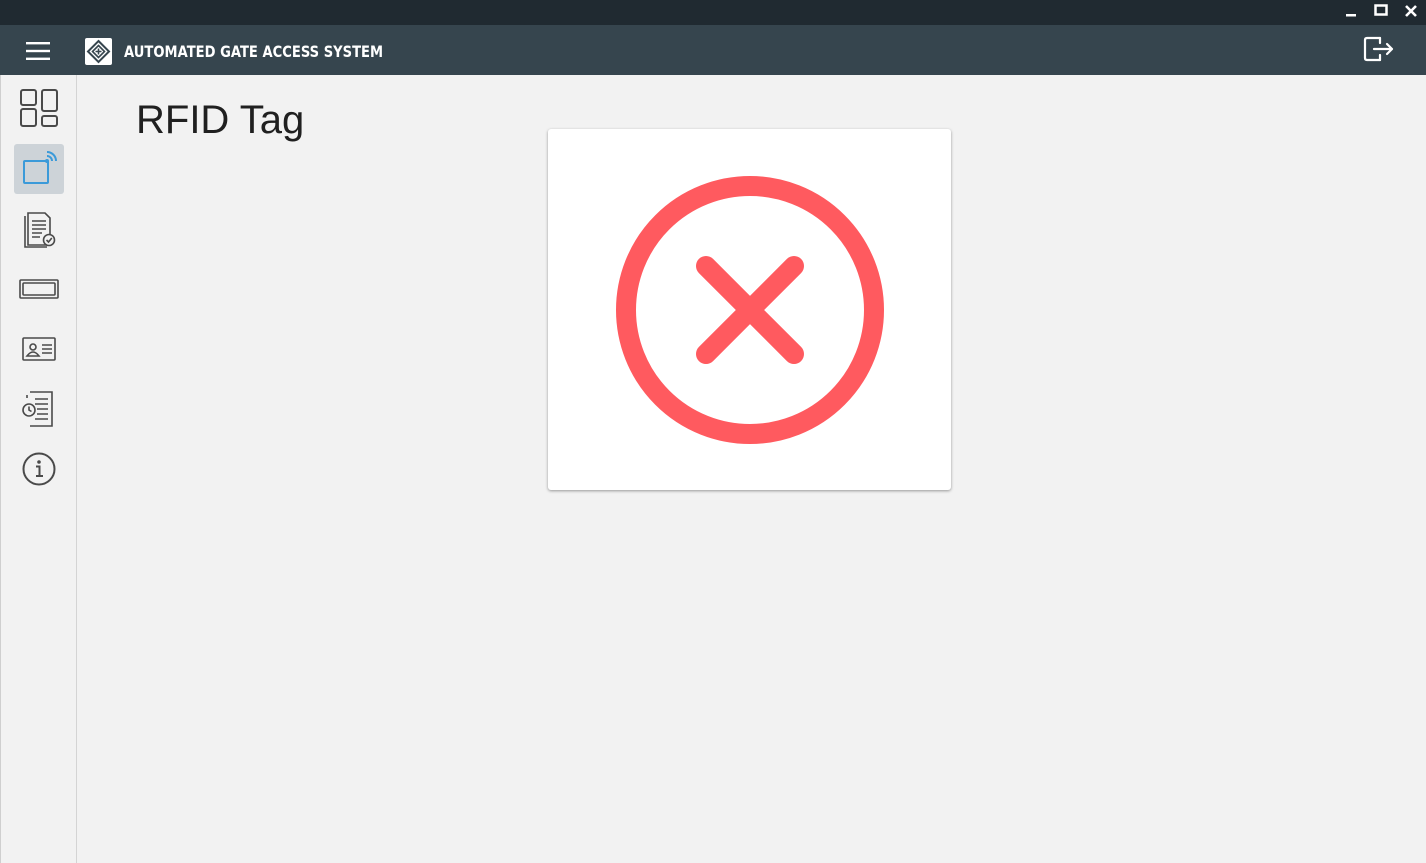 The width and height of the screenshot is (1426, 863). I want to click on card-icon, so click(39, 289).